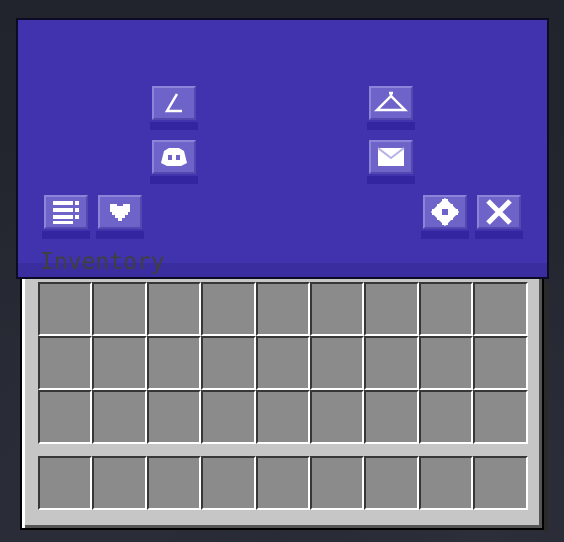 The height and width of the screenshot is (542, 564). I want to click on hanger-icon, so click(391, 101).